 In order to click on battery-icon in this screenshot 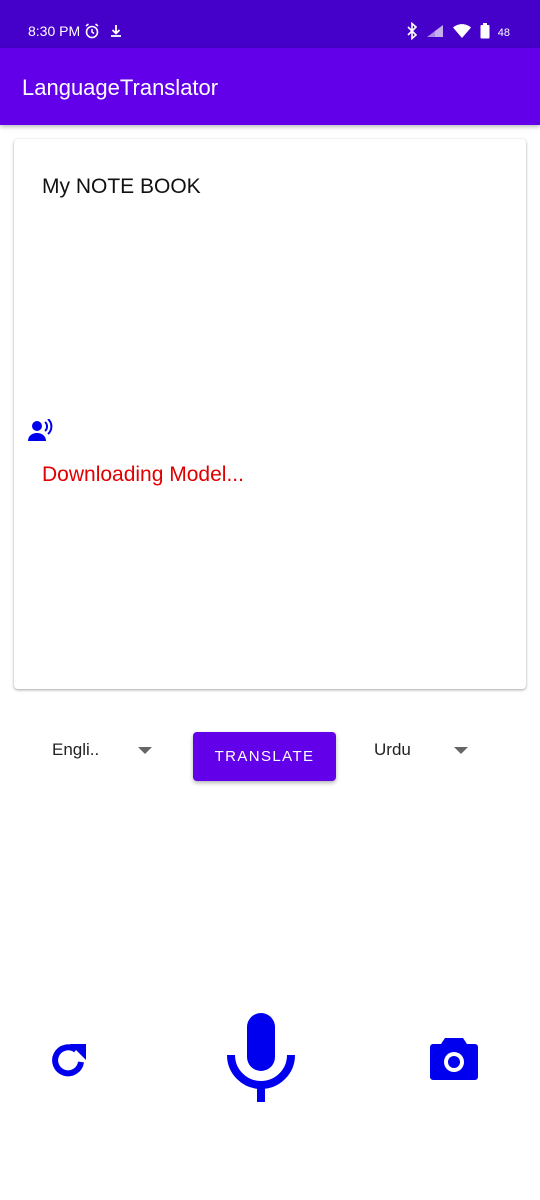, I will do `click(485, 32)`.